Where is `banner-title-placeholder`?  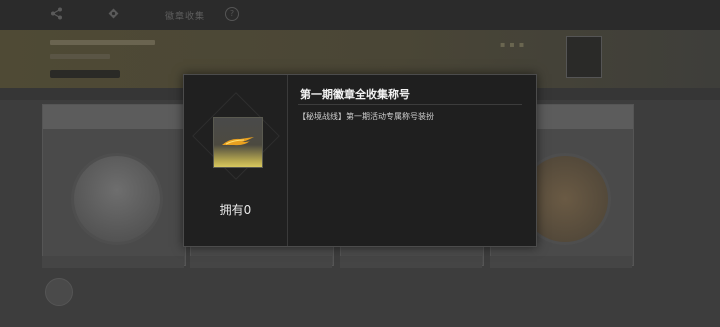 banner-title-placeholder is located at coordinates (102, 42).